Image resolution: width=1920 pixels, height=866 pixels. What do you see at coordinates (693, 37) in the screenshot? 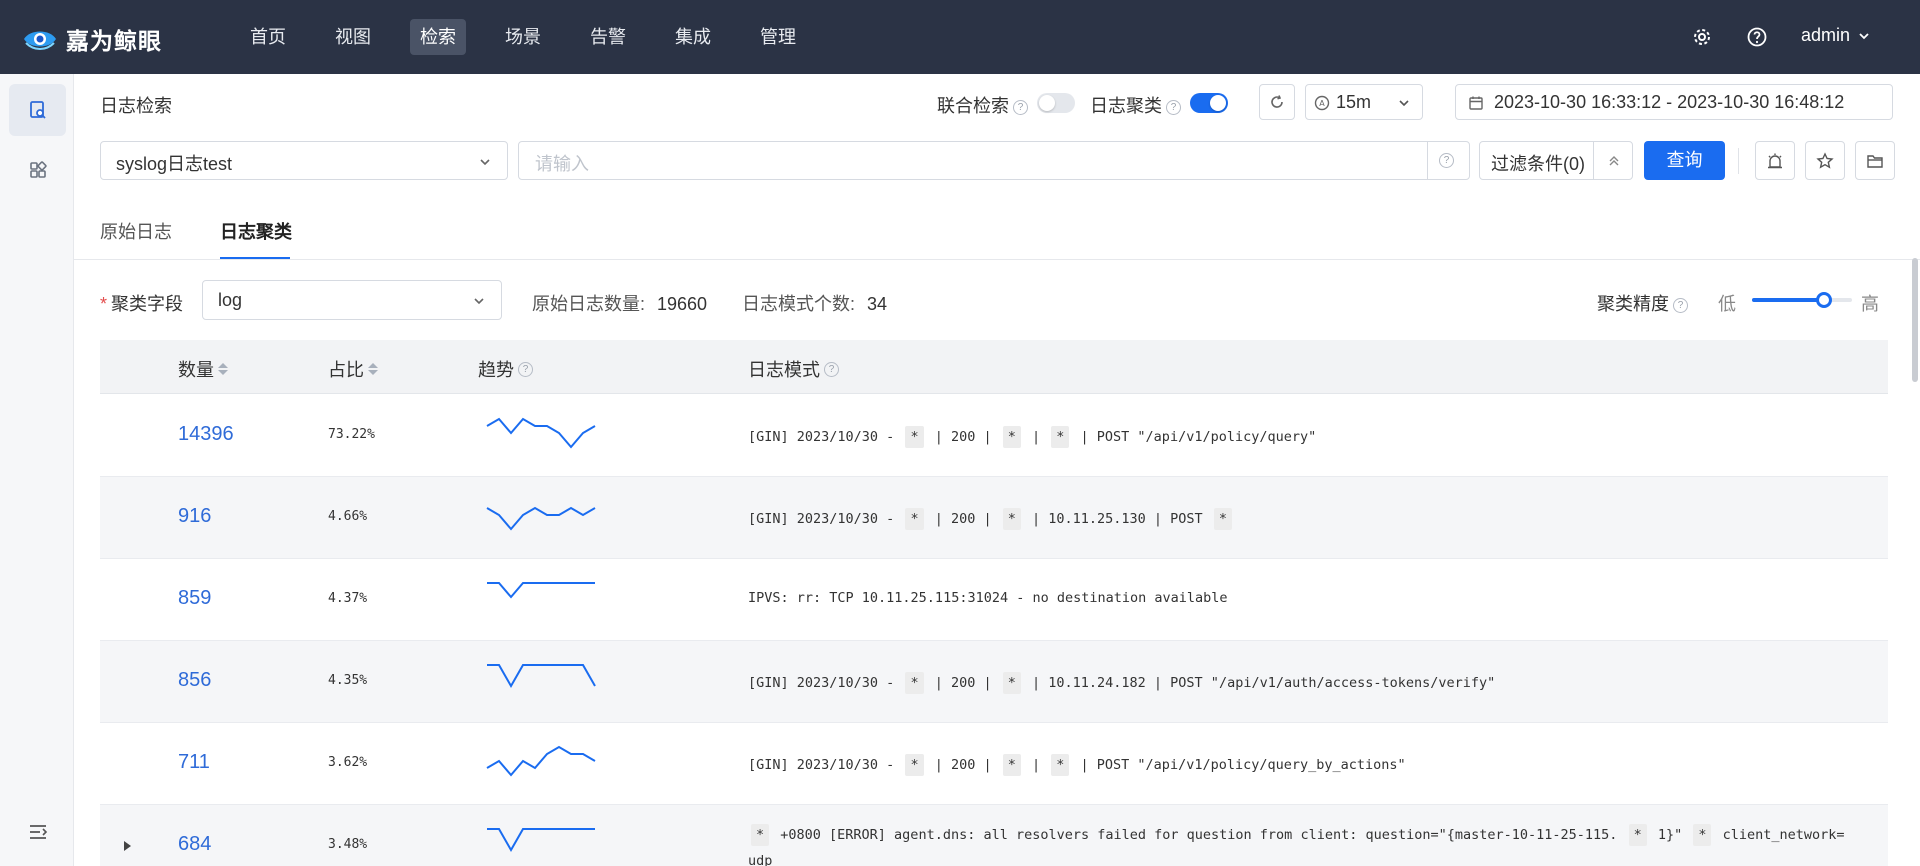
I see `nav-integration: 集成` at bounding box center [693, 37].